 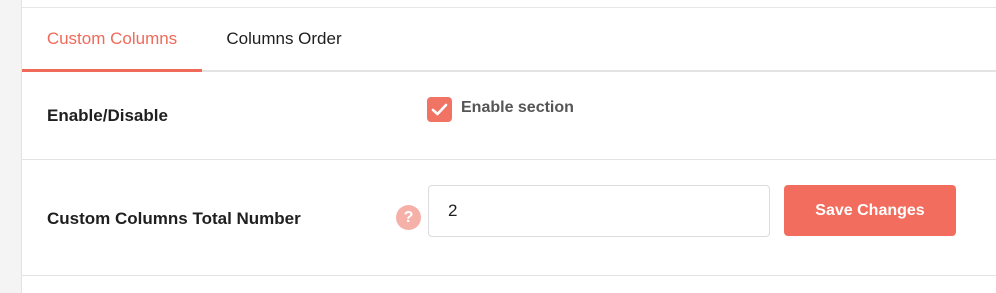 I want to click on tab-label: Custom Columns, so click(x=112, y=38).